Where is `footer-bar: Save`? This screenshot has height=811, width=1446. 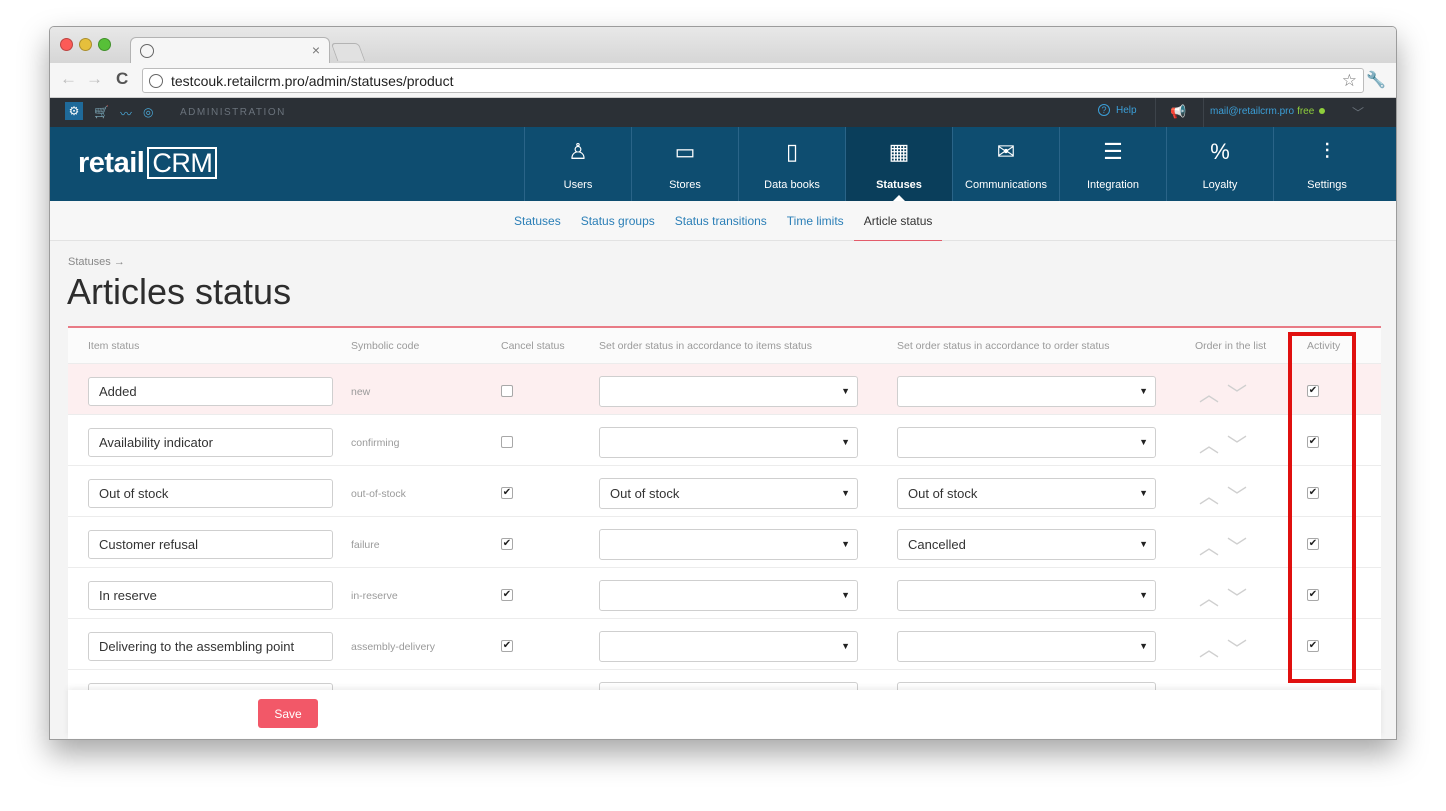 footer-bar: Save is located at coordinates (724, 714).